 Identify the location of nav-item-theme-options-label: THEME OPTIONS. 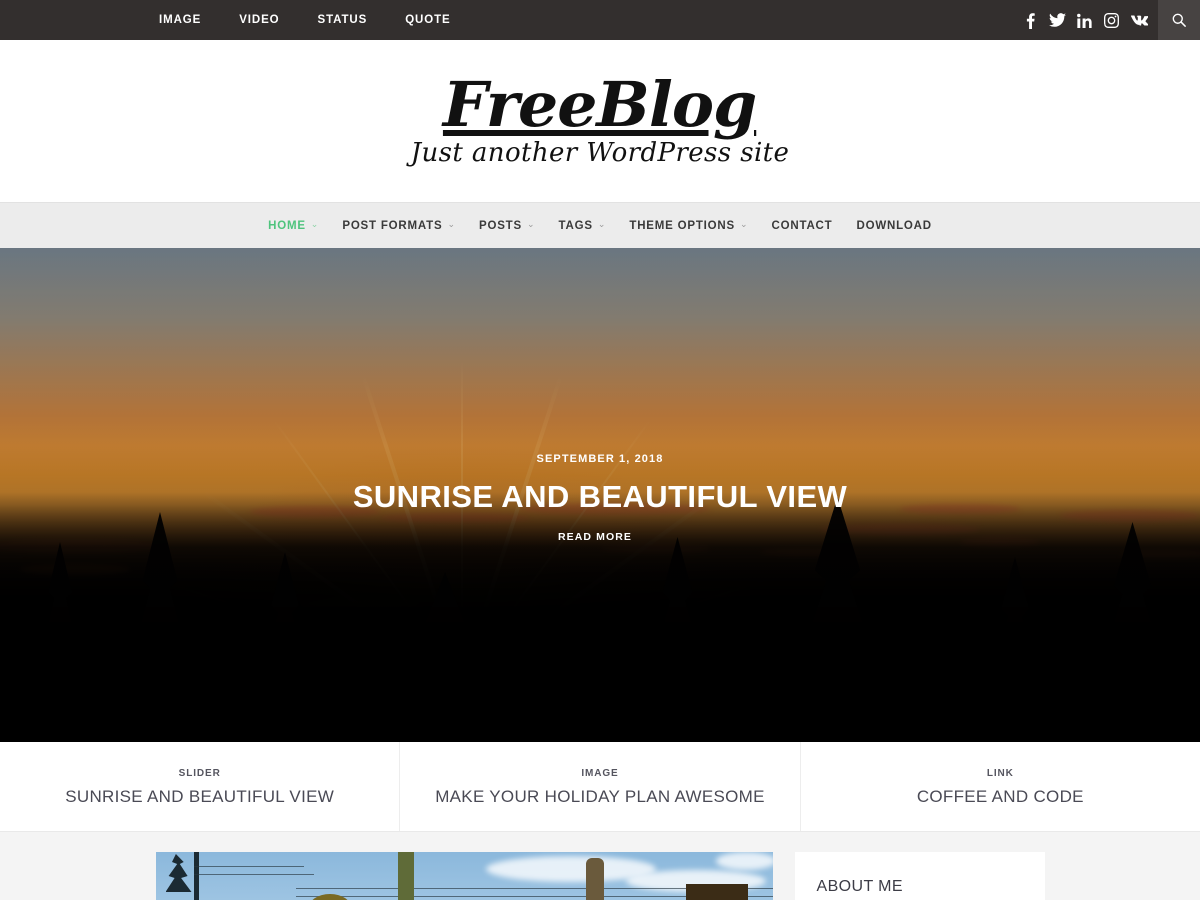
(682, 225).